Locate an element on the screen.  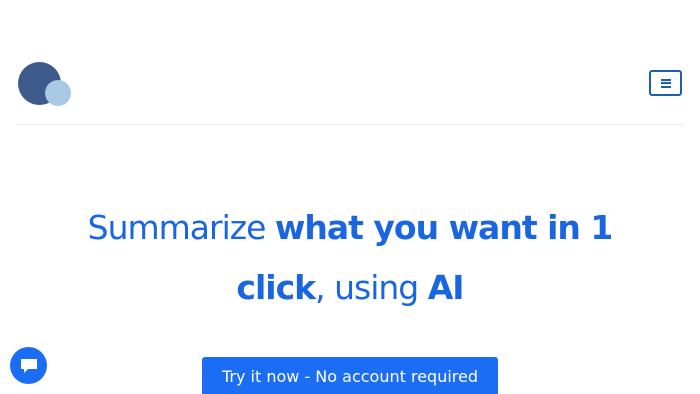
chat-bubble-icon is located at coordinates (28, 365).